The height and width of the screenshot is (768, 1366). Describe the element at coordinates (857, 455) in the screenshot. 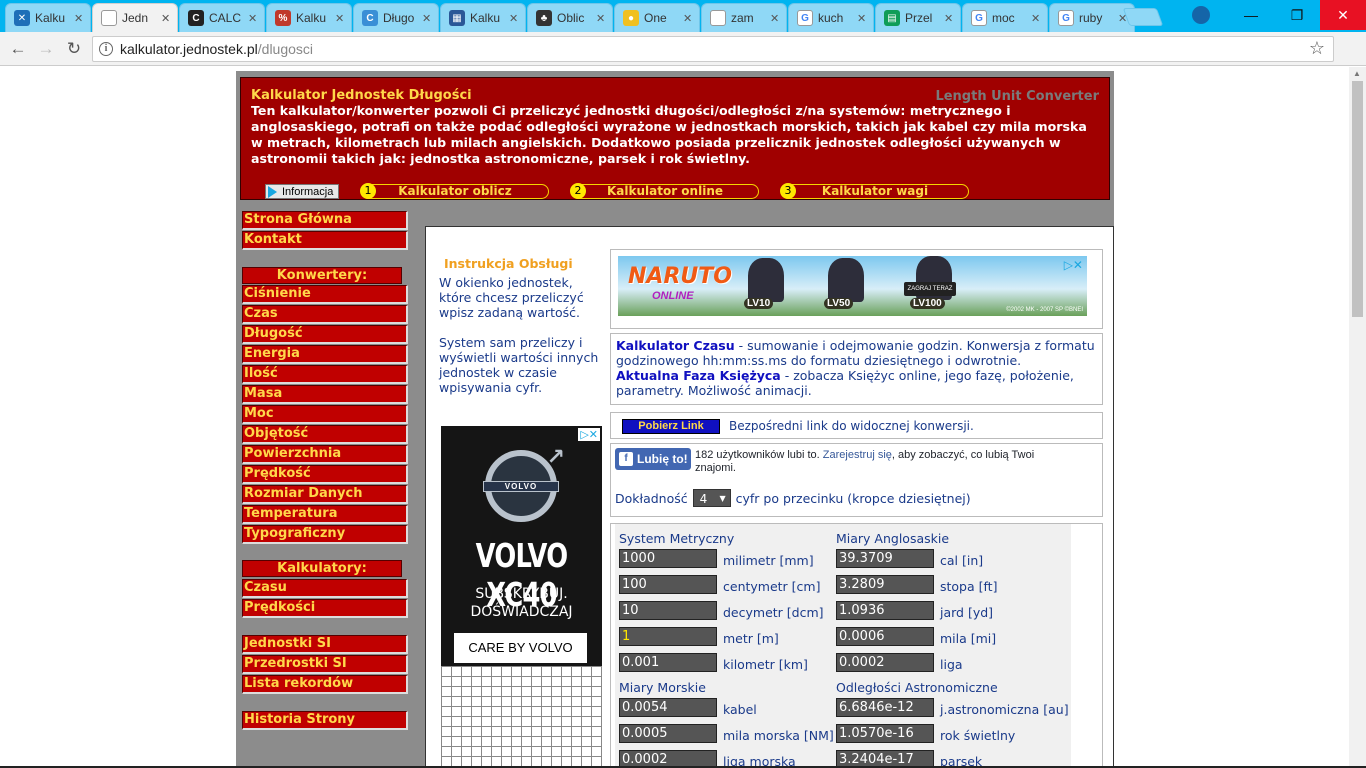

I see `facebook-register-link: Zarejestruj się` at that location.